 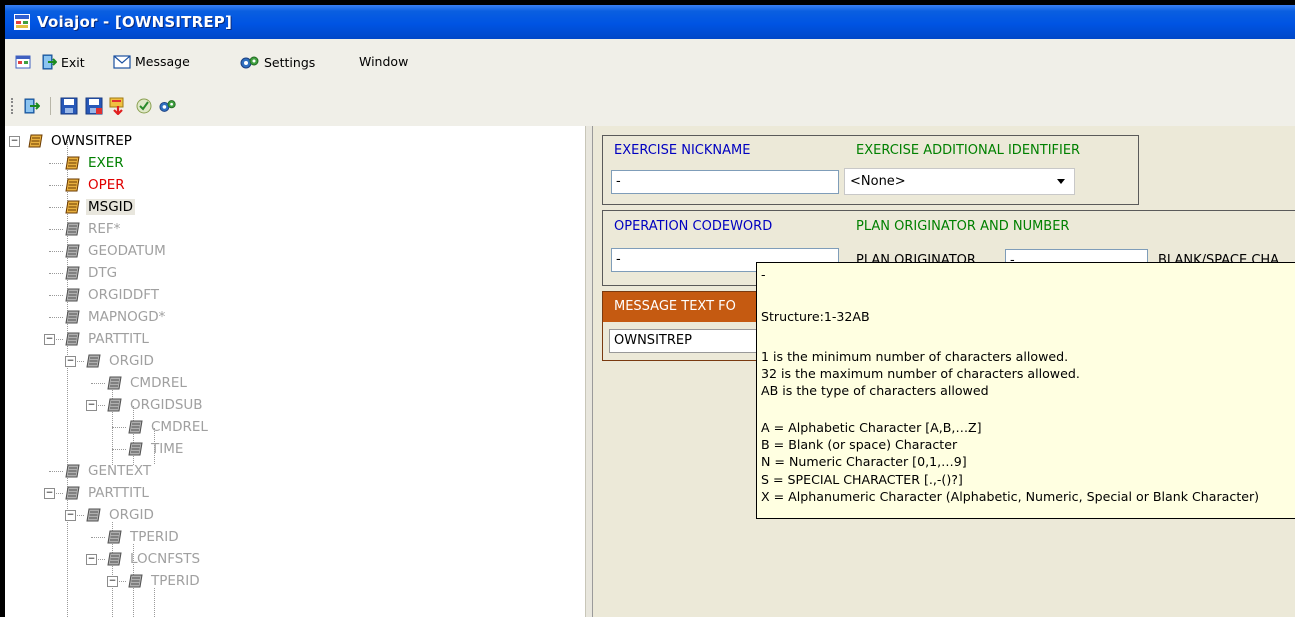 I want to click on tree-node-orgidsub: ORGIDSUB, so click(x=156, y=405).